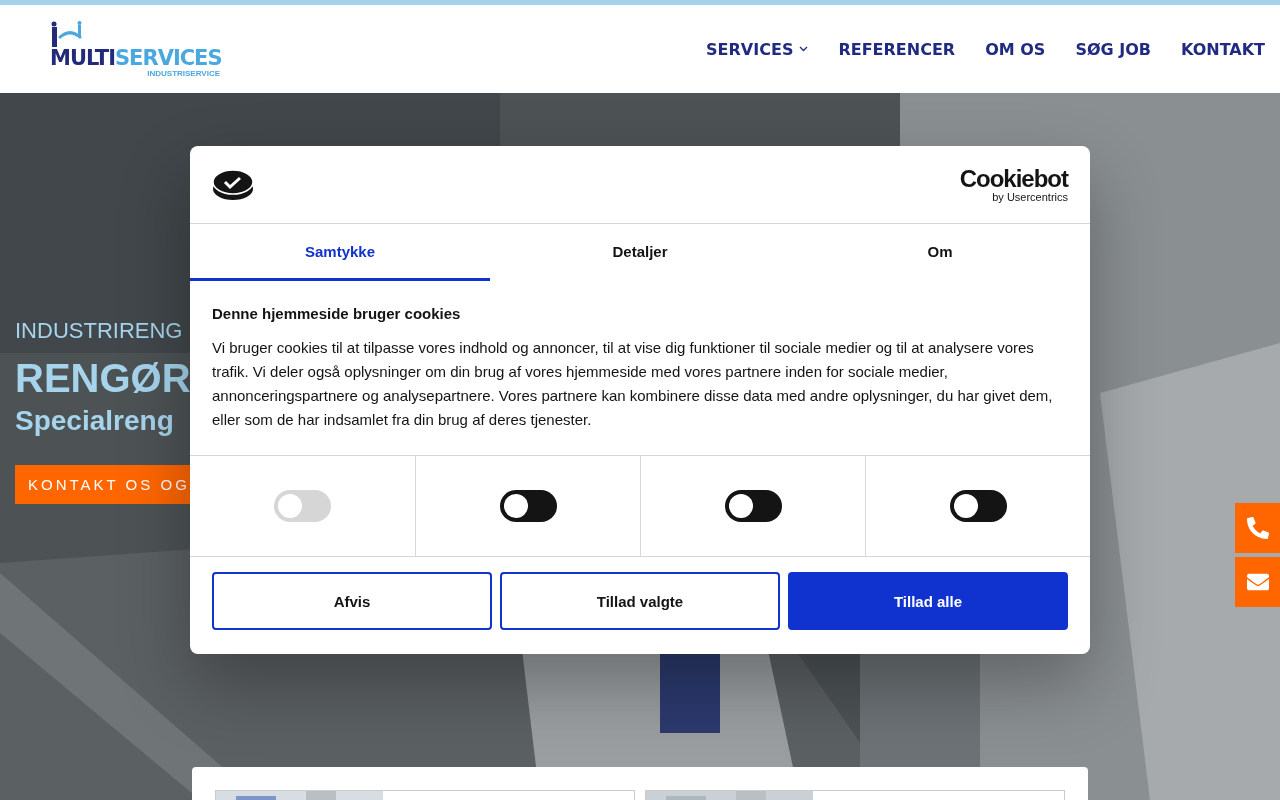 The width and height of the screenshot is (1280, 800). Describe the element at coordinates (897, 49) in the screenshot. I see `nav-link: REFERENCER` at that location.